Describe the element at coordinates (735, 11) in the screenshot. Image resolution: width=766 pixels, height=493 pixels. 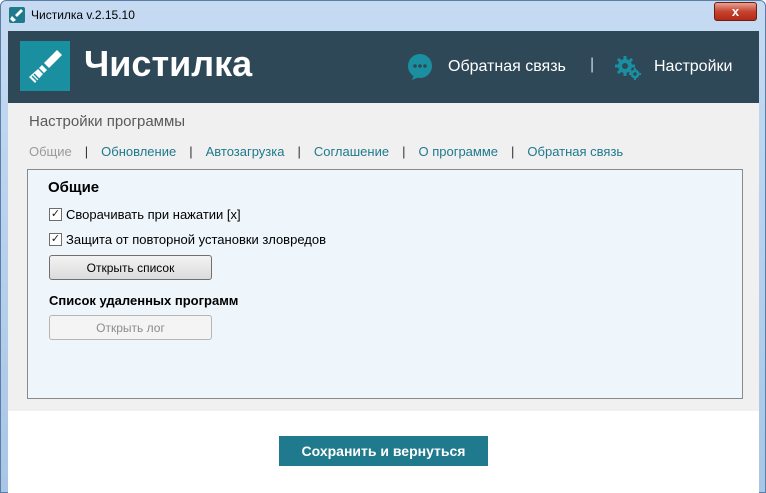
I see `close-button: x` at that location.